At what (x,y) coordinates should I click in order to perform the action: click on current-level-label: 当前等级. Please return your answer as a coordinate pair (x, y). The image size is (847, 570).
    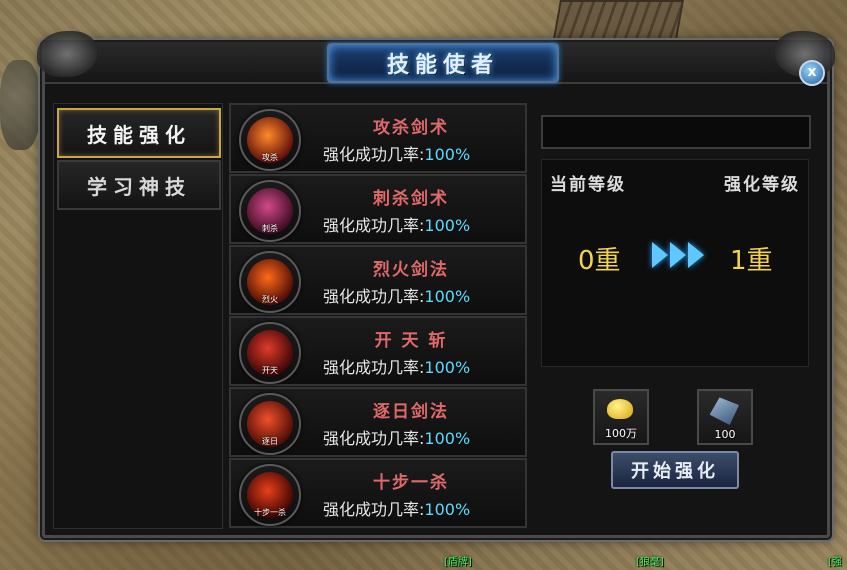
    Looking at the image, I should click on (588, 185).